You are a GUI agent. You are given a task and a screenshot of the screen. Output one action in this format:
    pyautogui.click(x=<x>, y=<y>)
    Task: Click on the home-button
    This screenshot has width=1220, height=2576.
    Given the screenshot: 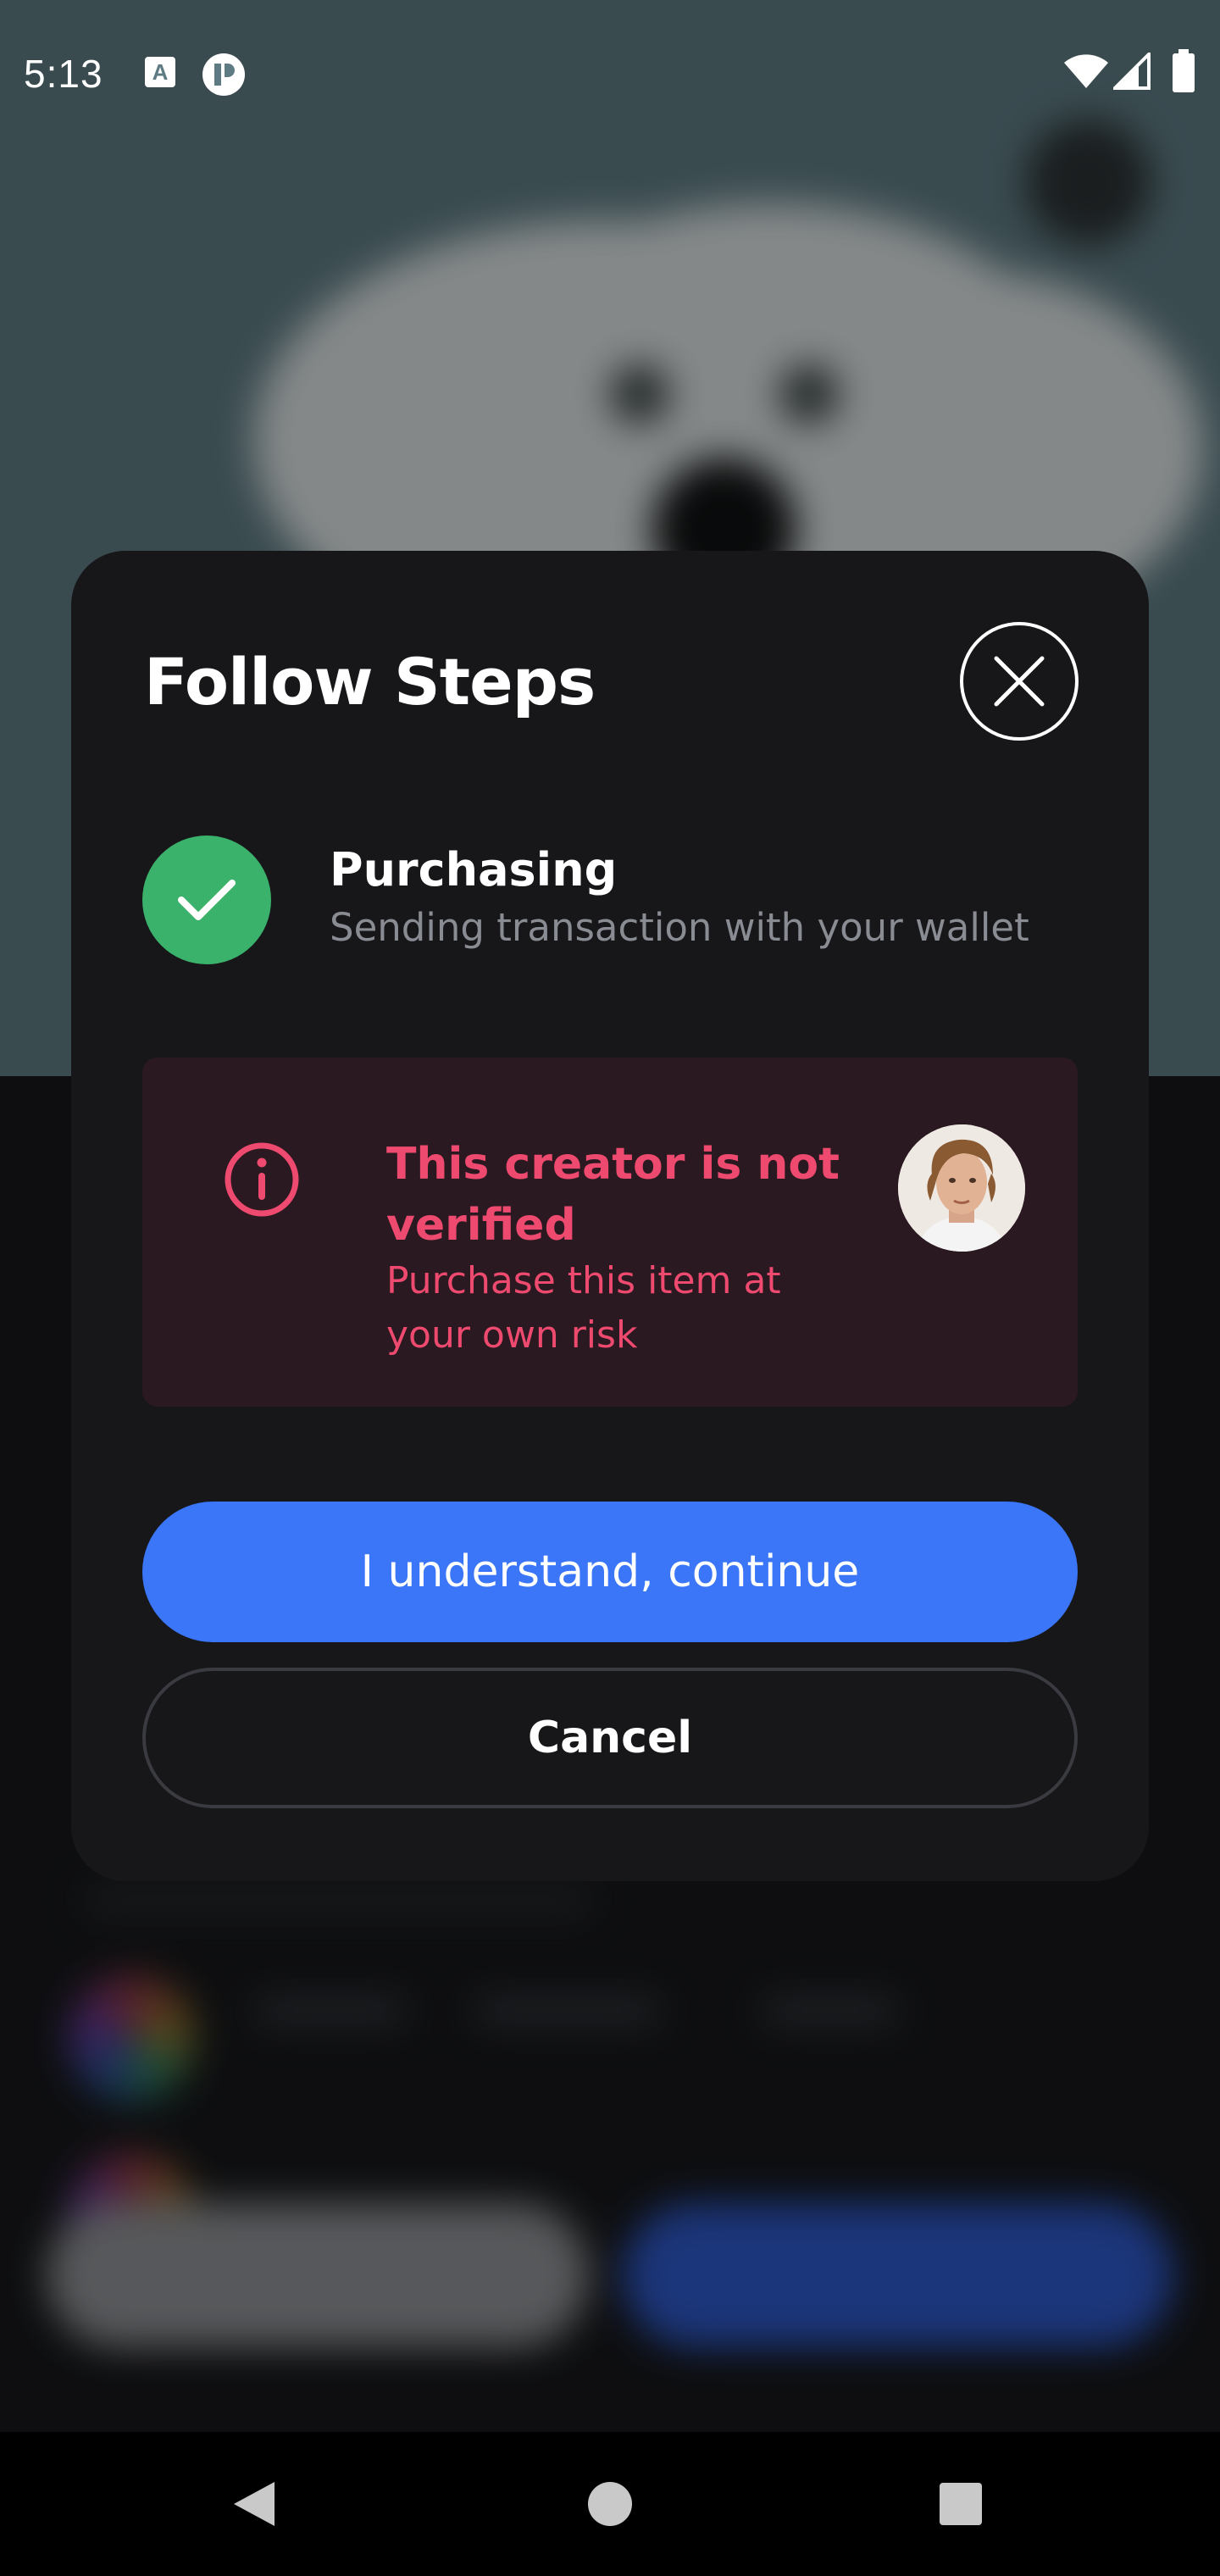 What is the action you would take?
    pyautogui.click(x=610, y=2504)
    